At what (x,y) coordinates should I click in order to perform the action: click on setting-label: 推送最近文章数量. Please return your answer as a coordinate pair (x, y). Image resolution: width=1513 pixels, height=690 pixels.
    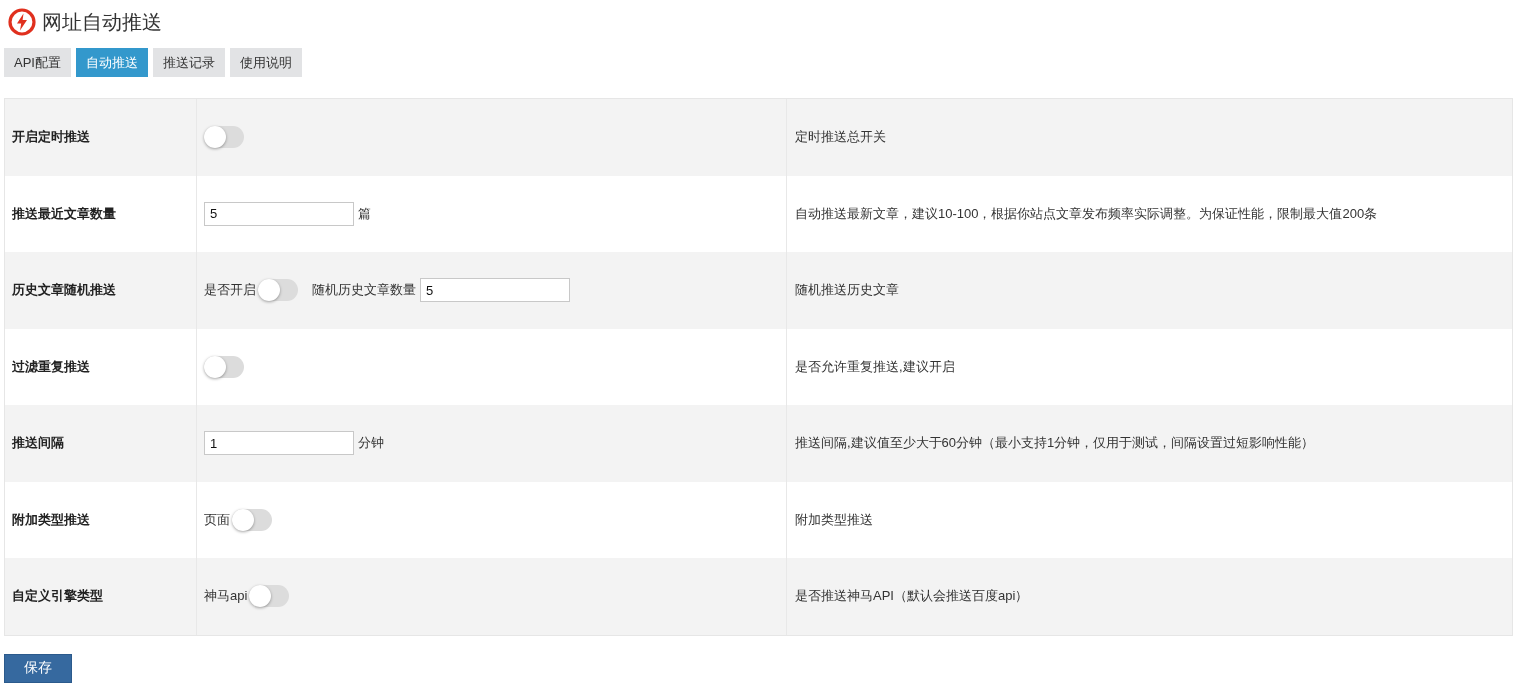
    Looking at the image, I should click on (64, 213).